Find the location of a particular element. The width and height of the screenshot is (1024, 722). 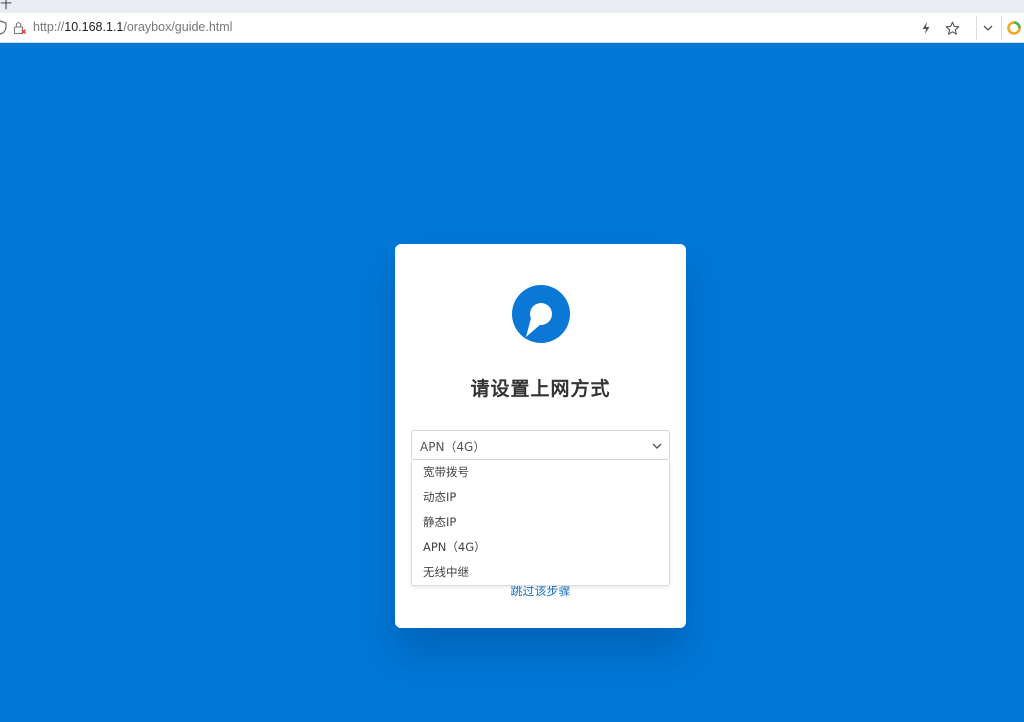

insecure-lock-icon is located at coordinates (20, 28).